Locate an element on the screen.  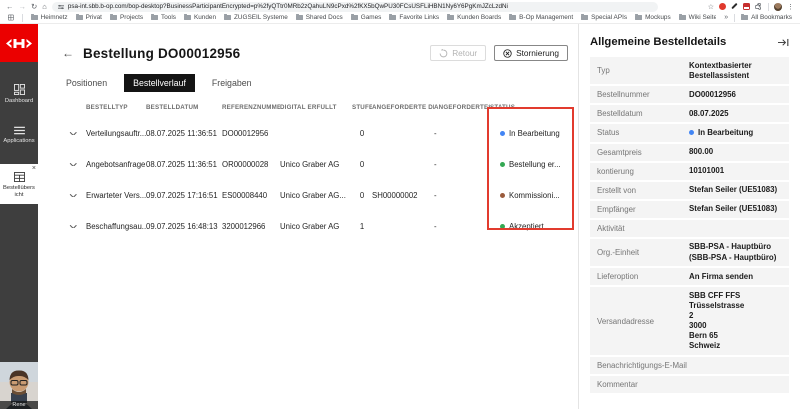
browser-reload-icon: ↻ is located at coordinates (34, 7).